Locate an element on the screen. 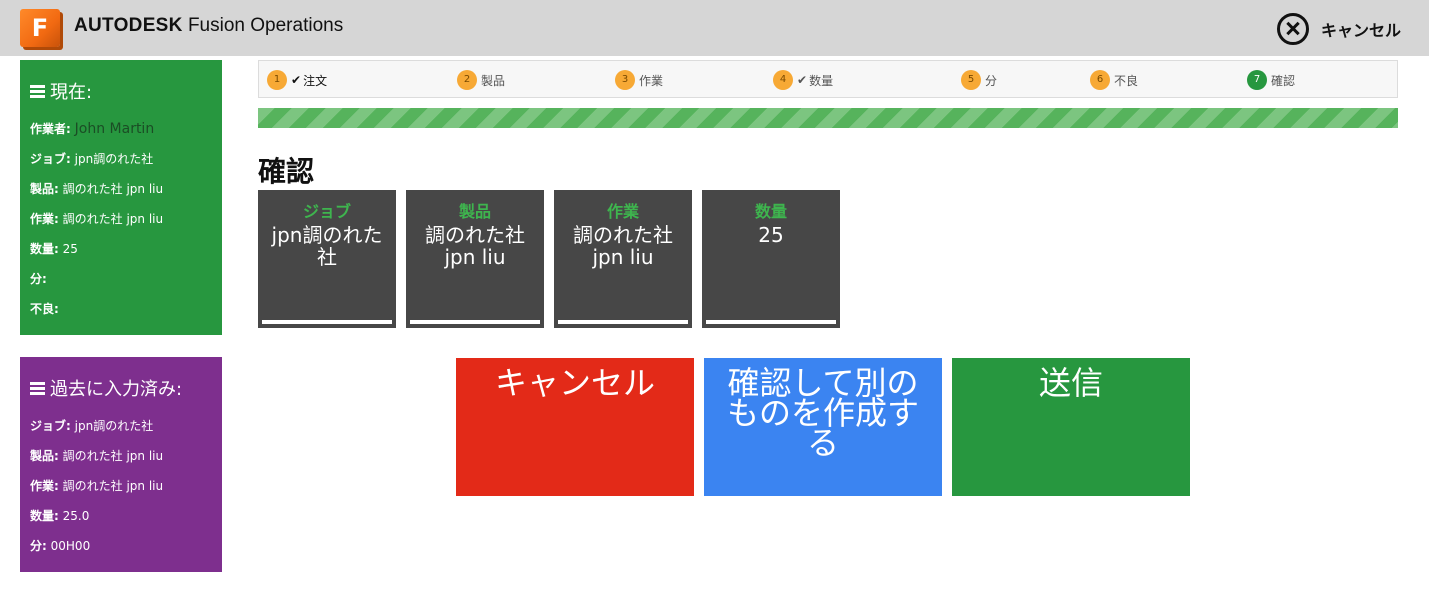 This screenshot has width=1429, height=592. progress-bar is located at coordinates (828, 118).